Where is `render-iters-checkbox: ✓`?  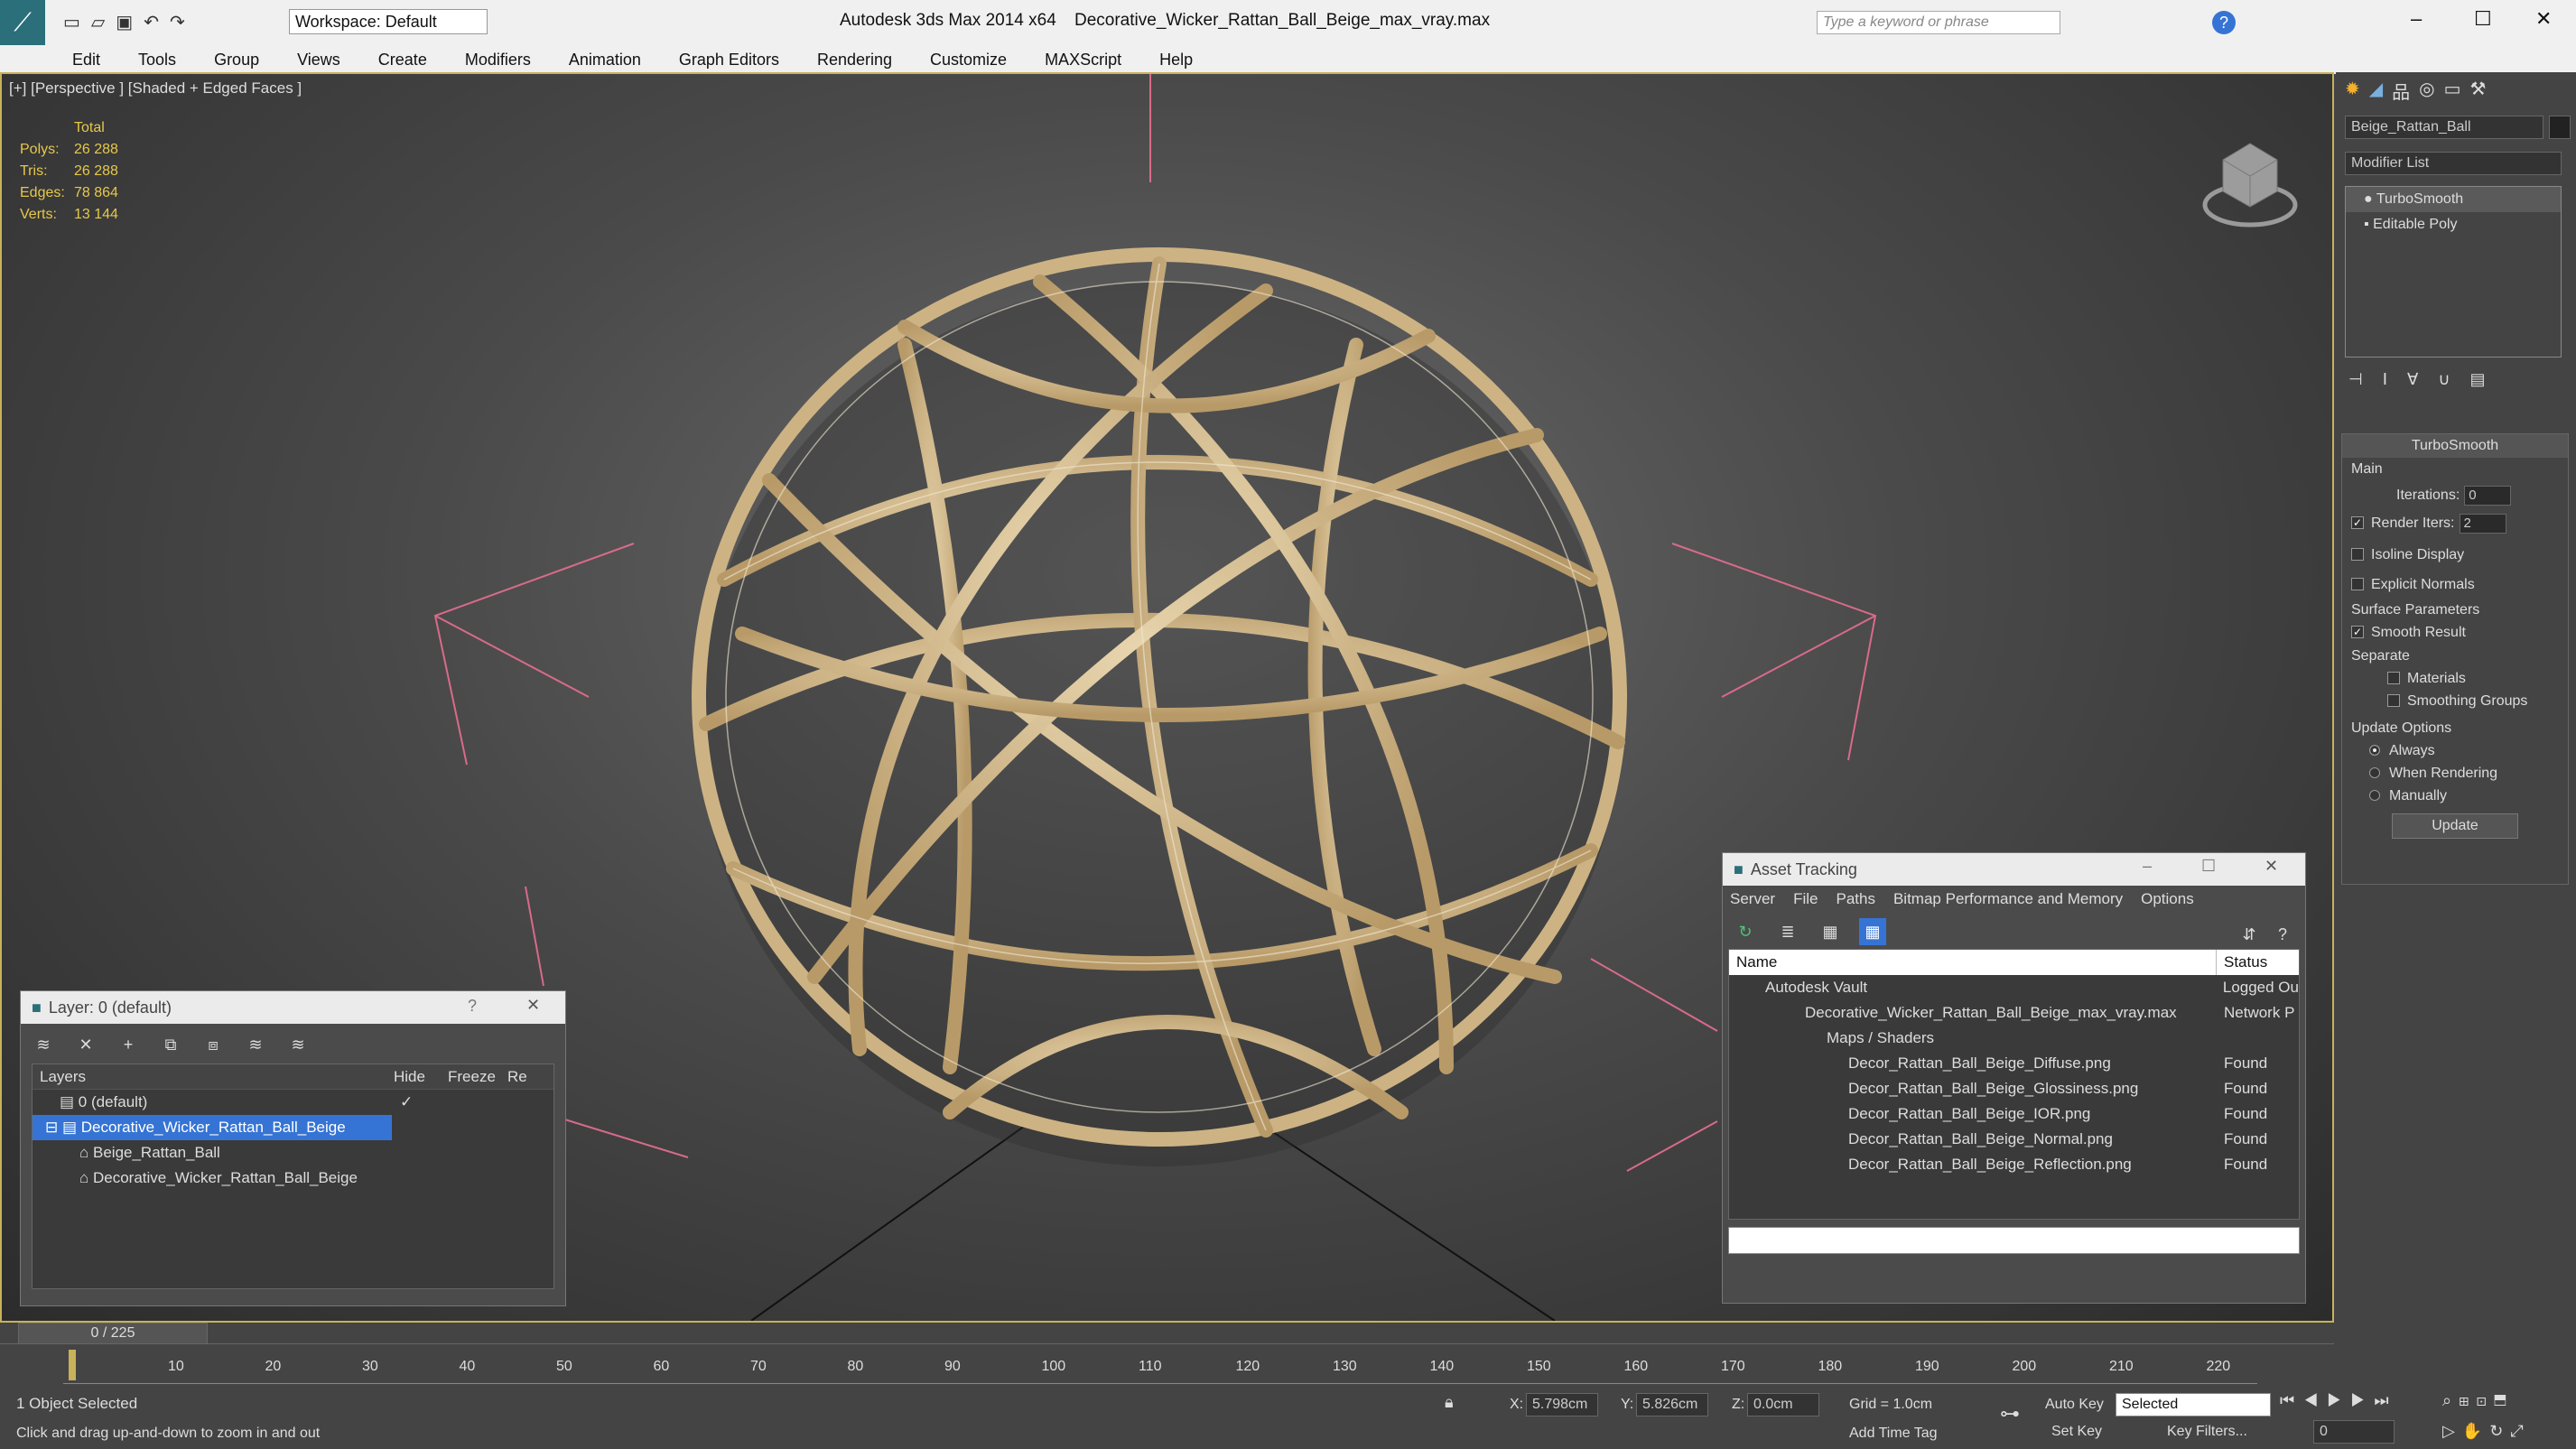
render-iters-checkbox: ✓ is located at coordinates (2357, 523).